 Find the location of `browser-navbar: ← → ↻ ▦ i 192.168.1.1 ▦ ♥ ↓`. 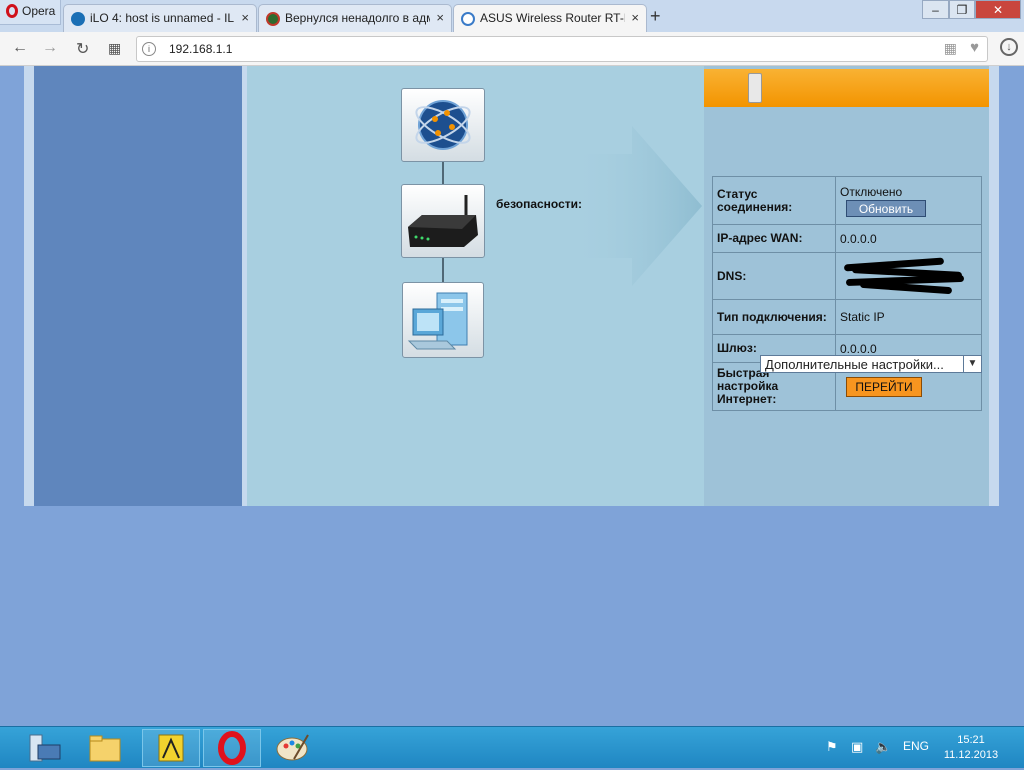

browser-navbar: ← → ↻ ▦ i 192.168.1.1 ▦ ♥ ↓ is located at coordinates (512, 49).